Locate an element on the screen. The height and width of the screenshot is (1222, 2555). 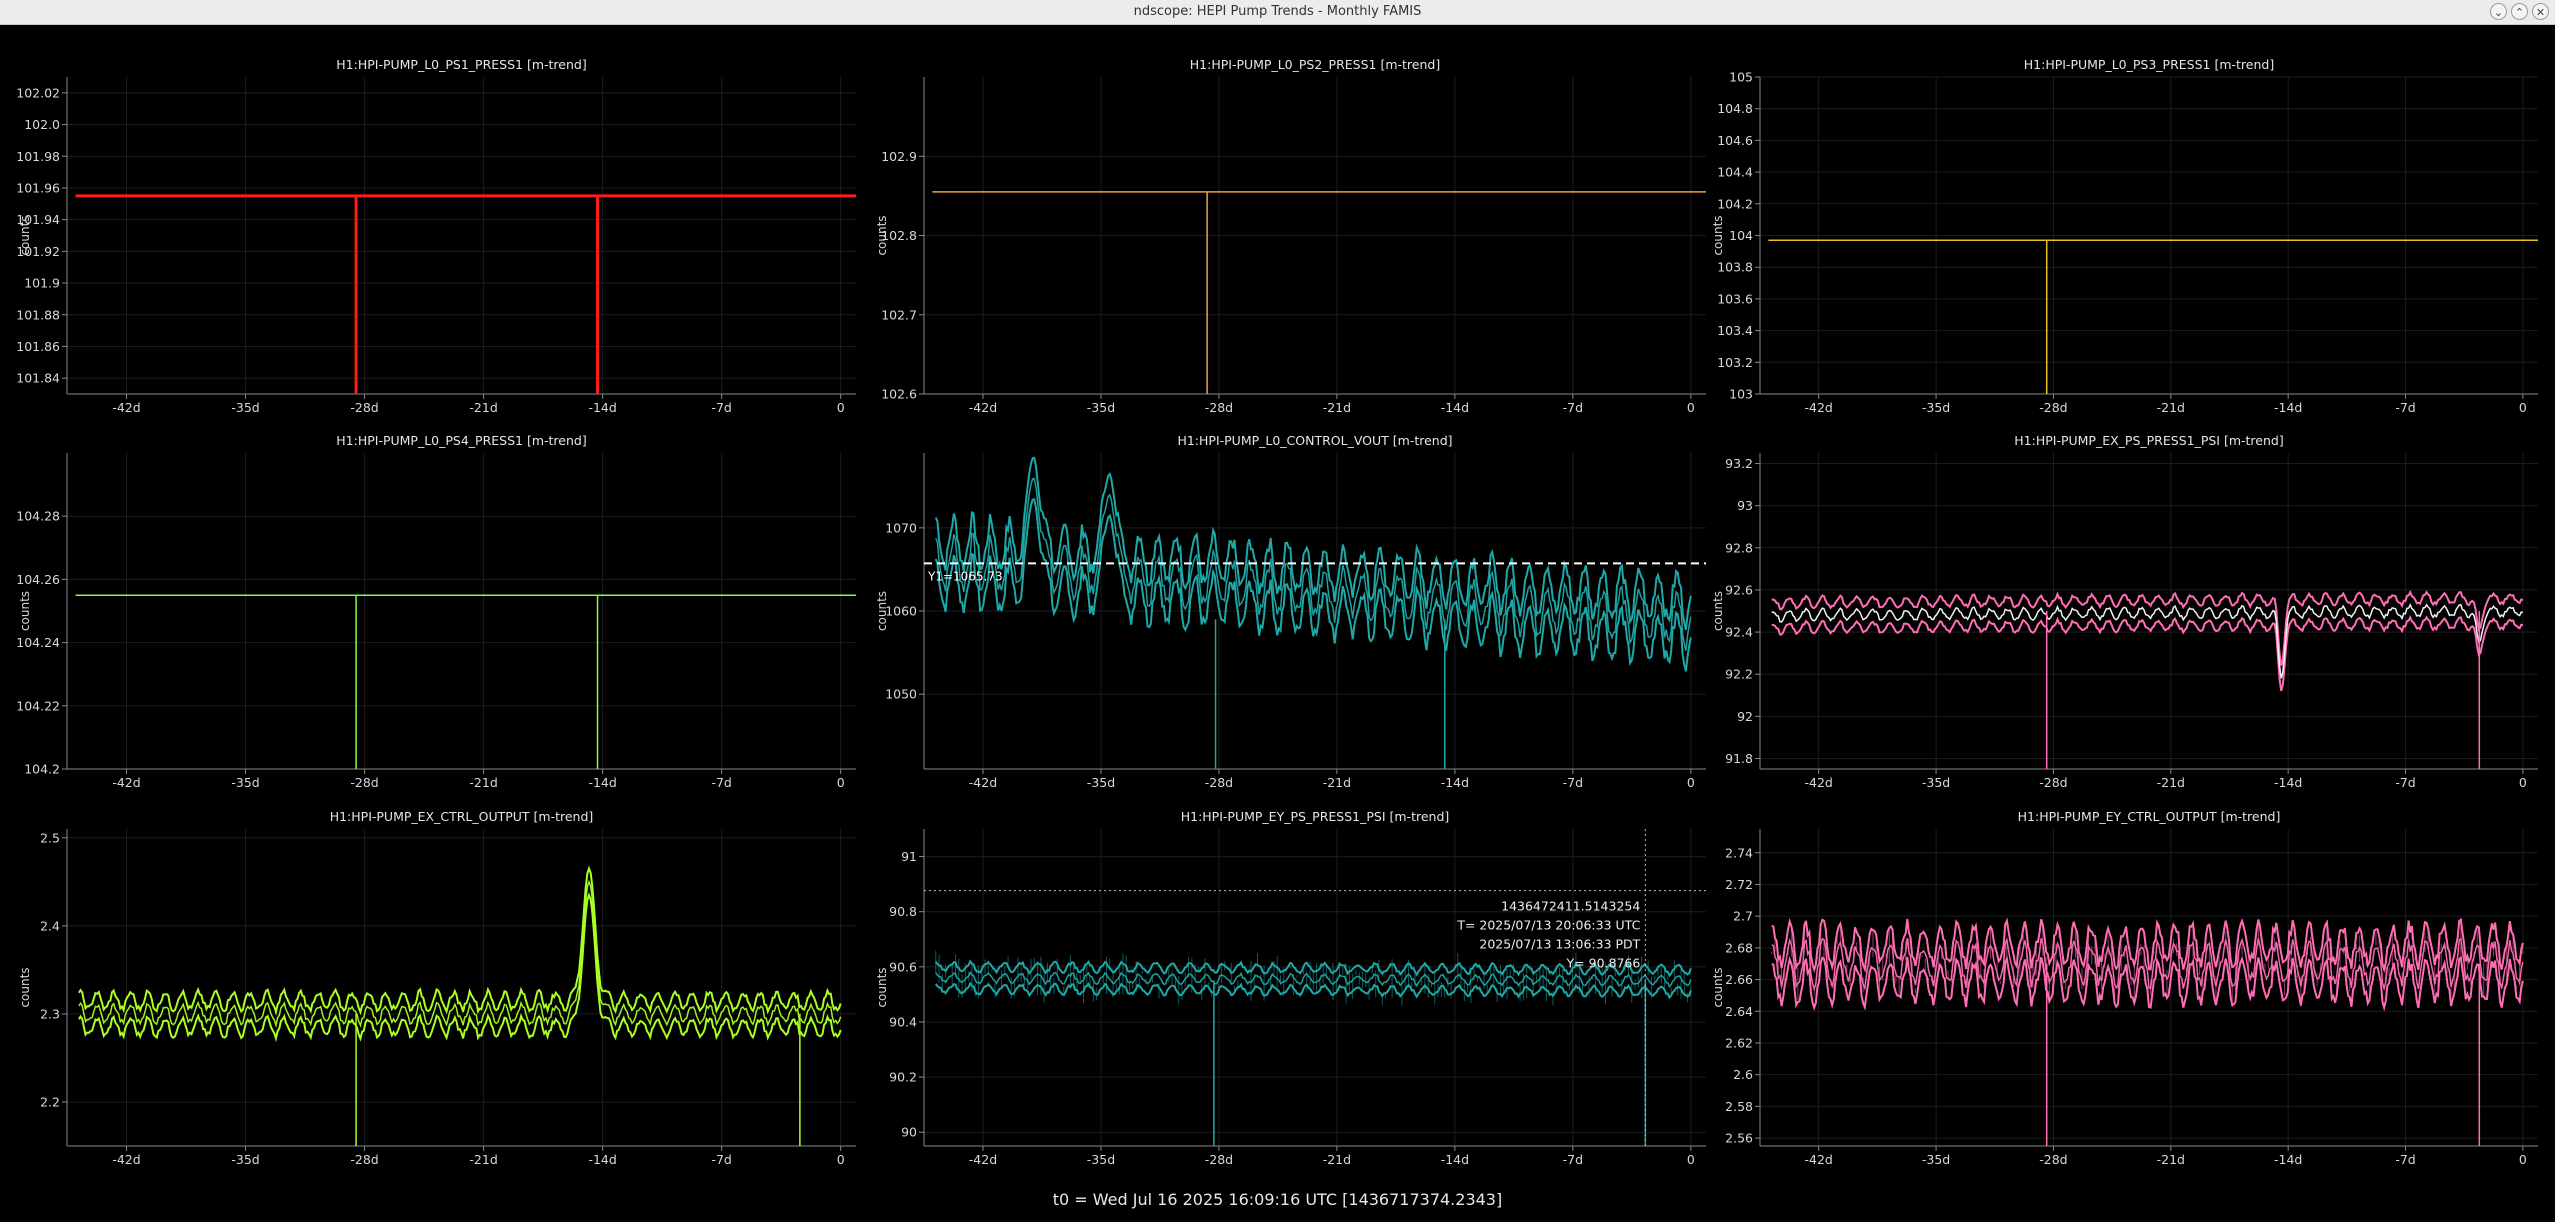
y-tick-label: 103.2 is located at coordinates (1735, 362).